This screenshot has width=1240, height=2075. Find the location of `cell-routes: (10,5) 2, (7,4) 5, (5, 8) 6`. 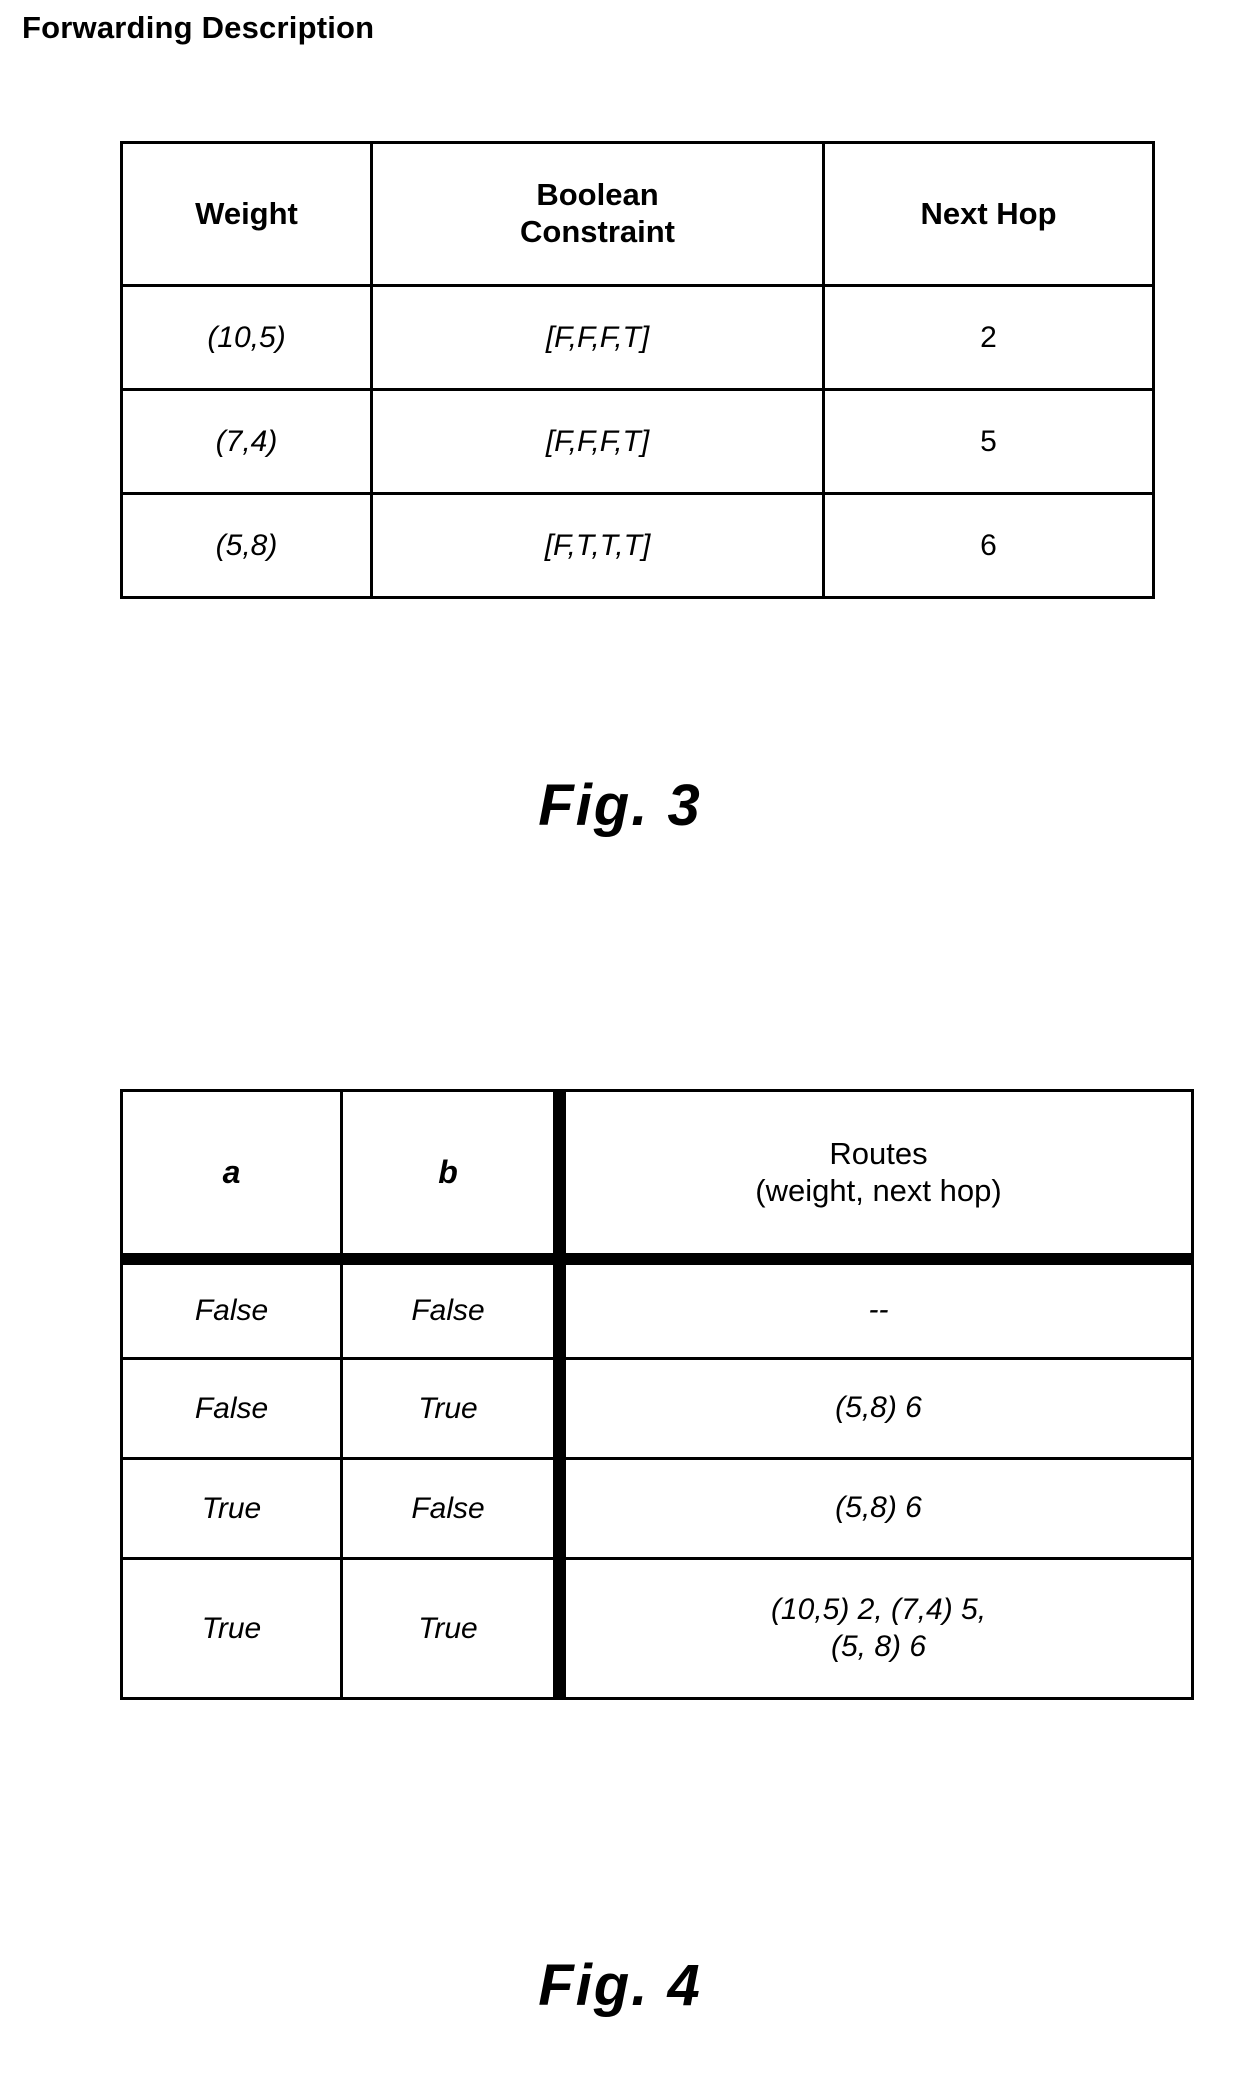

cell-routes: (10,5) 2, (7,4) 5, (5, 8) 6 is located at coordinates (873, 1628).